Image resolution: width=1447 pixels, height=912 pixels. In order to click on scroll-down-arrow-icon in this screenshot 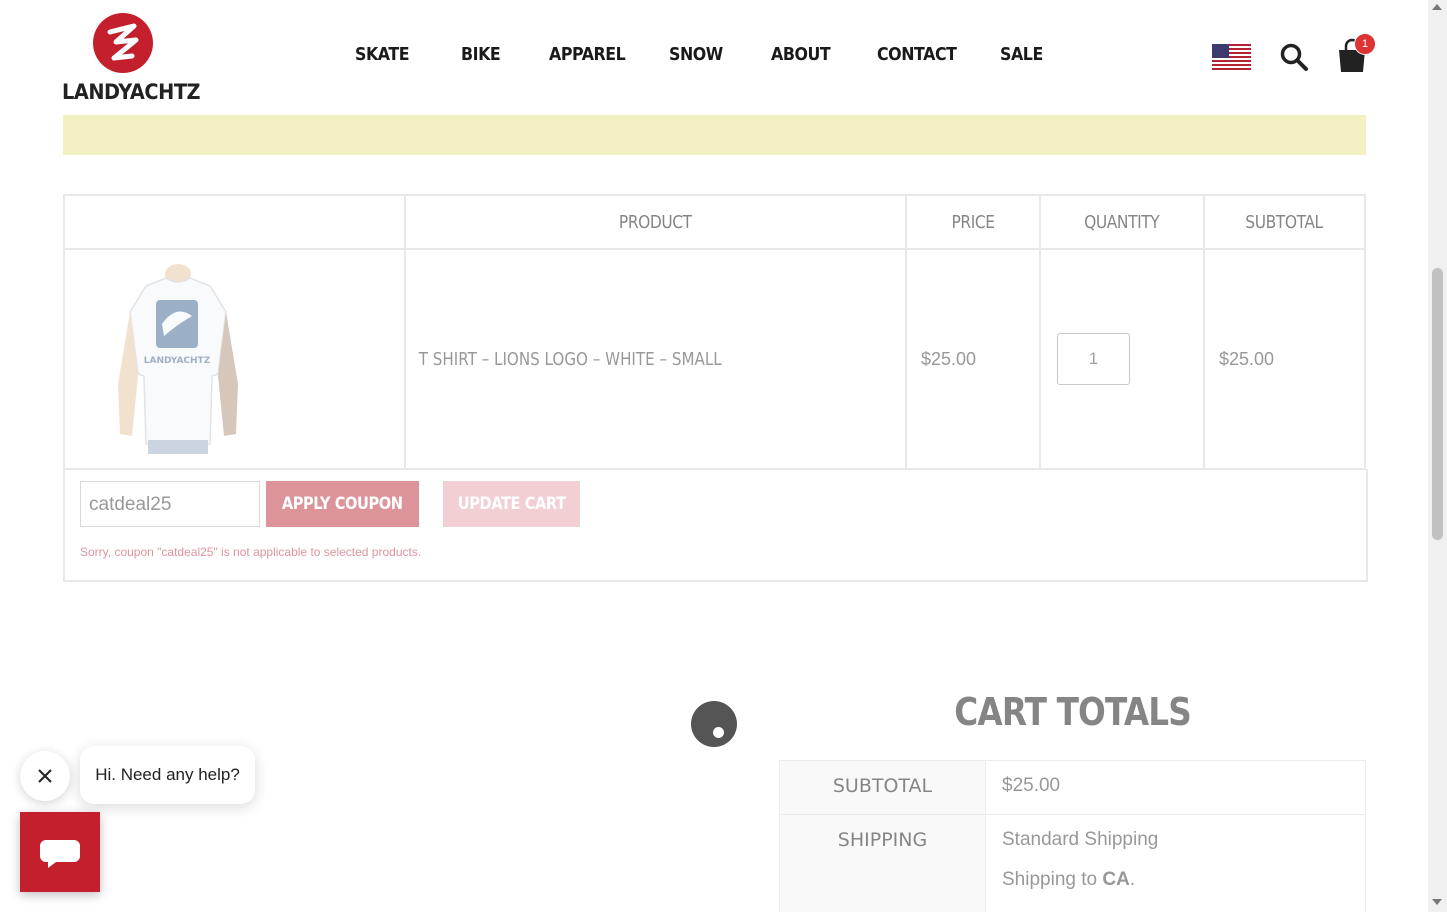, I will do `click(1437, 902)`.